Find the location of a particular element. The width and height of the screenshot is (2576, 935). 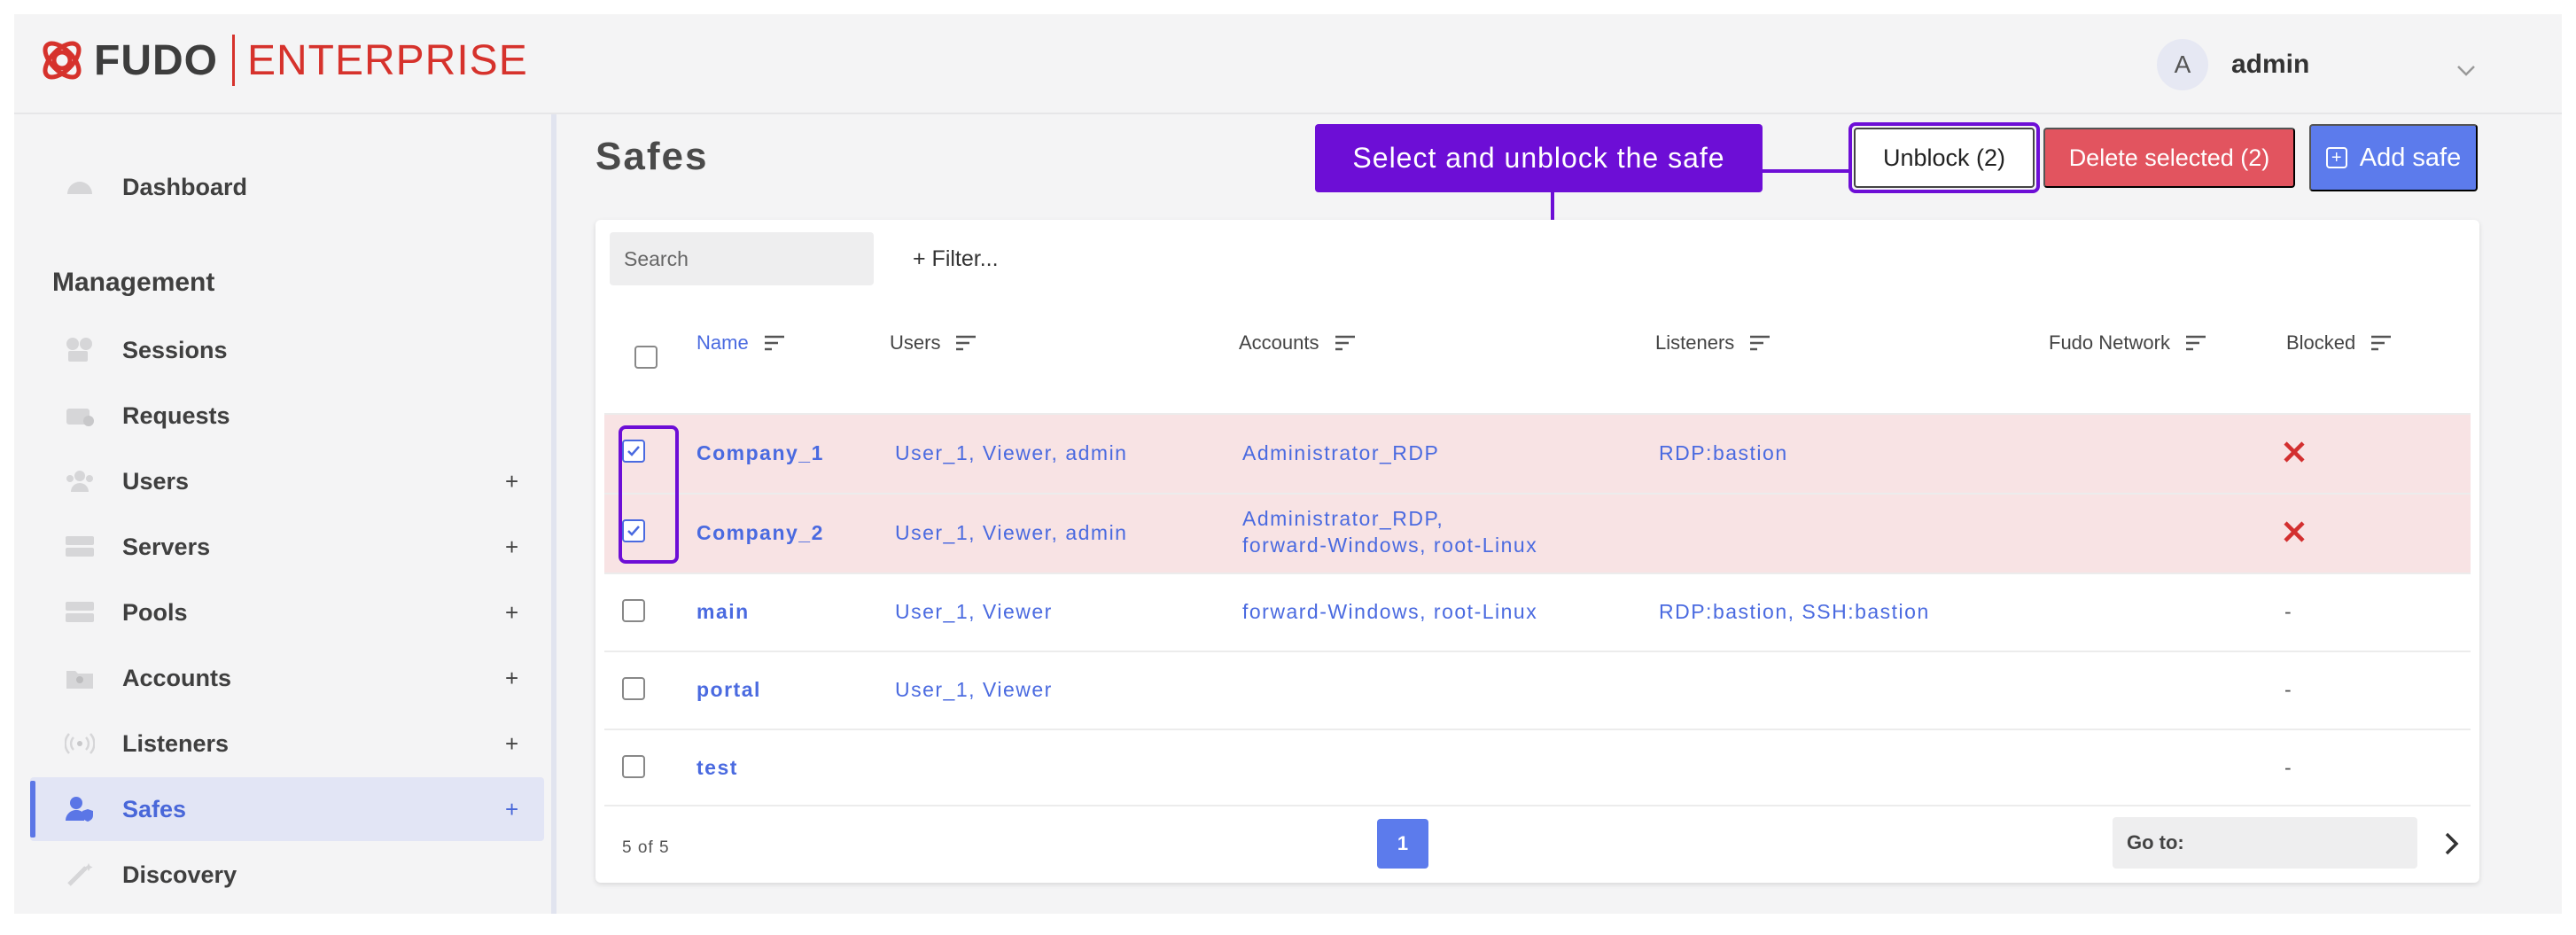

sidebar-item-label: Accounts is located at coordinates (177, 678).